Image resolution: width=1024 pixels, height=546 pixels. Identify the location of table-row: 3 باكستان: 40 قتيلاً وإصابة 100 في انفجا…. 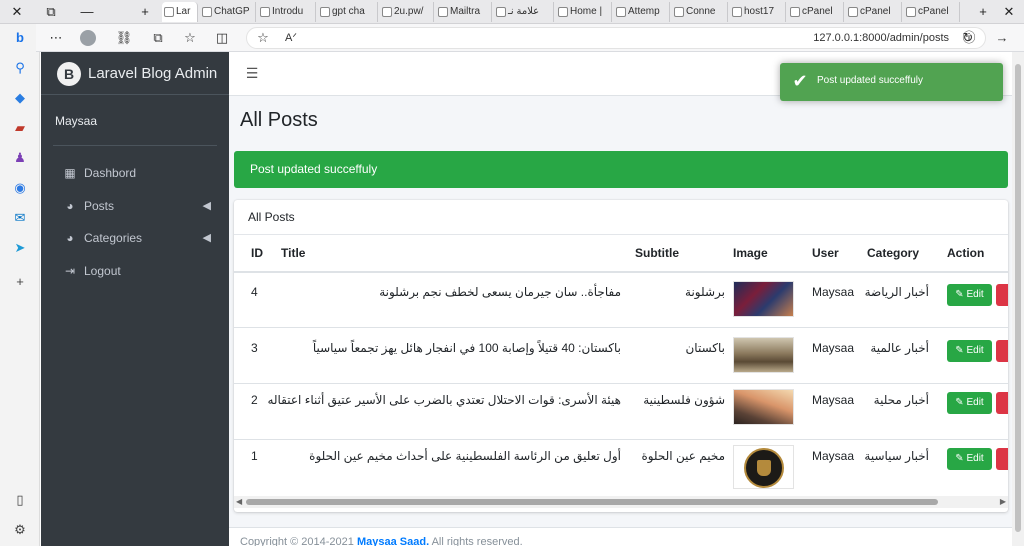
(621, 356).